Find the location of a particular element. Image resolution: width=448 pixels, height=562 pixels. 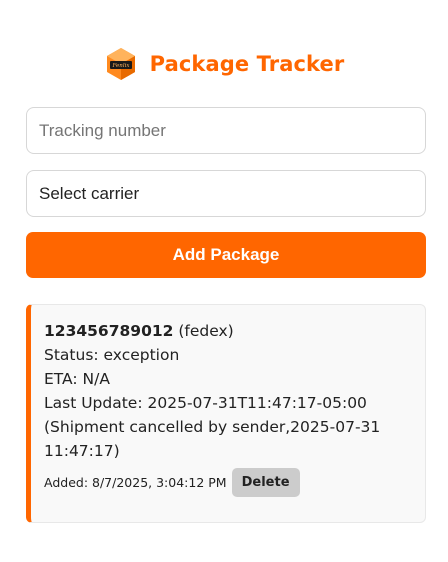

app-title: Package Tracker is located at coordinates (247, 64).